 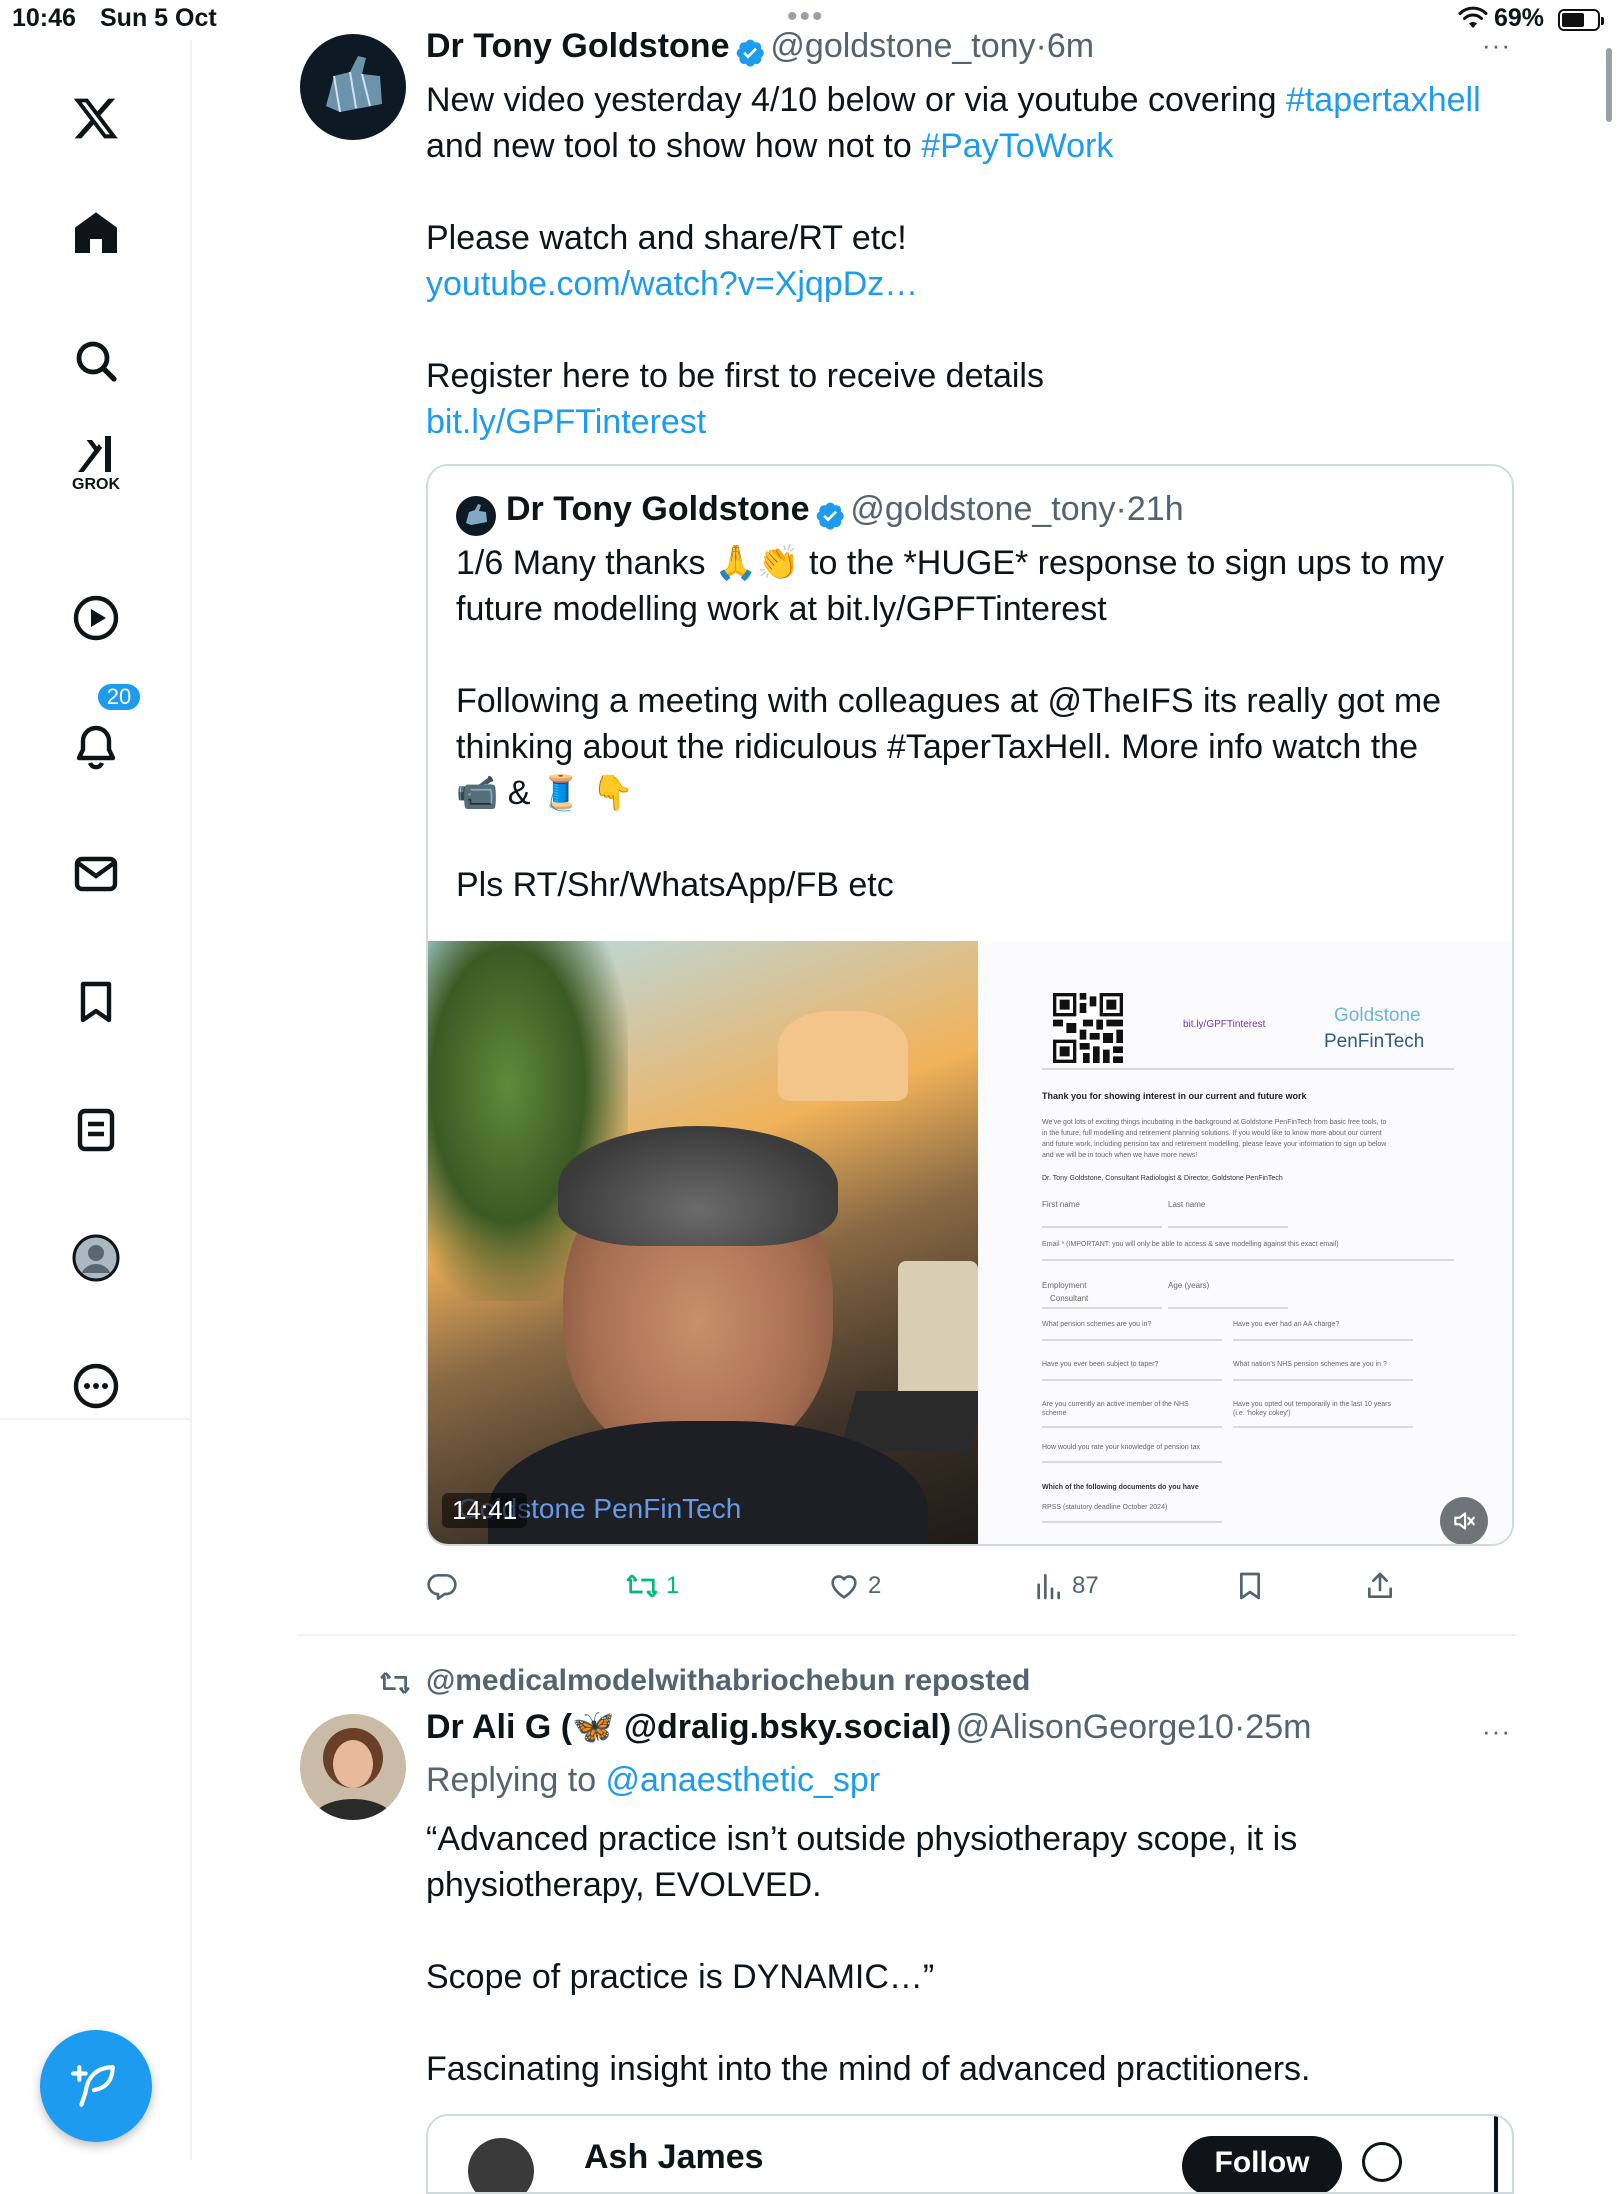 I want to click on notifications-badge: 20, so click(x=119, y=697).